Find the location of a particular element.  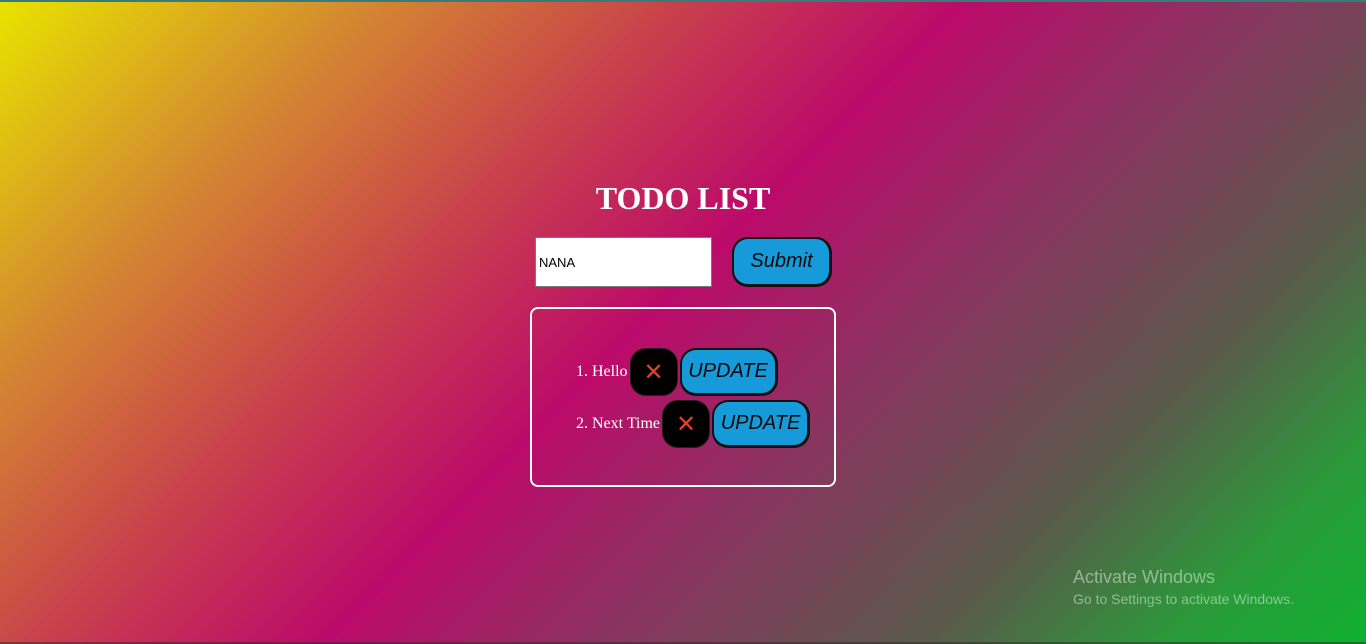

todo-item-text: 2. Next Time is located at coordinates (618, 424).